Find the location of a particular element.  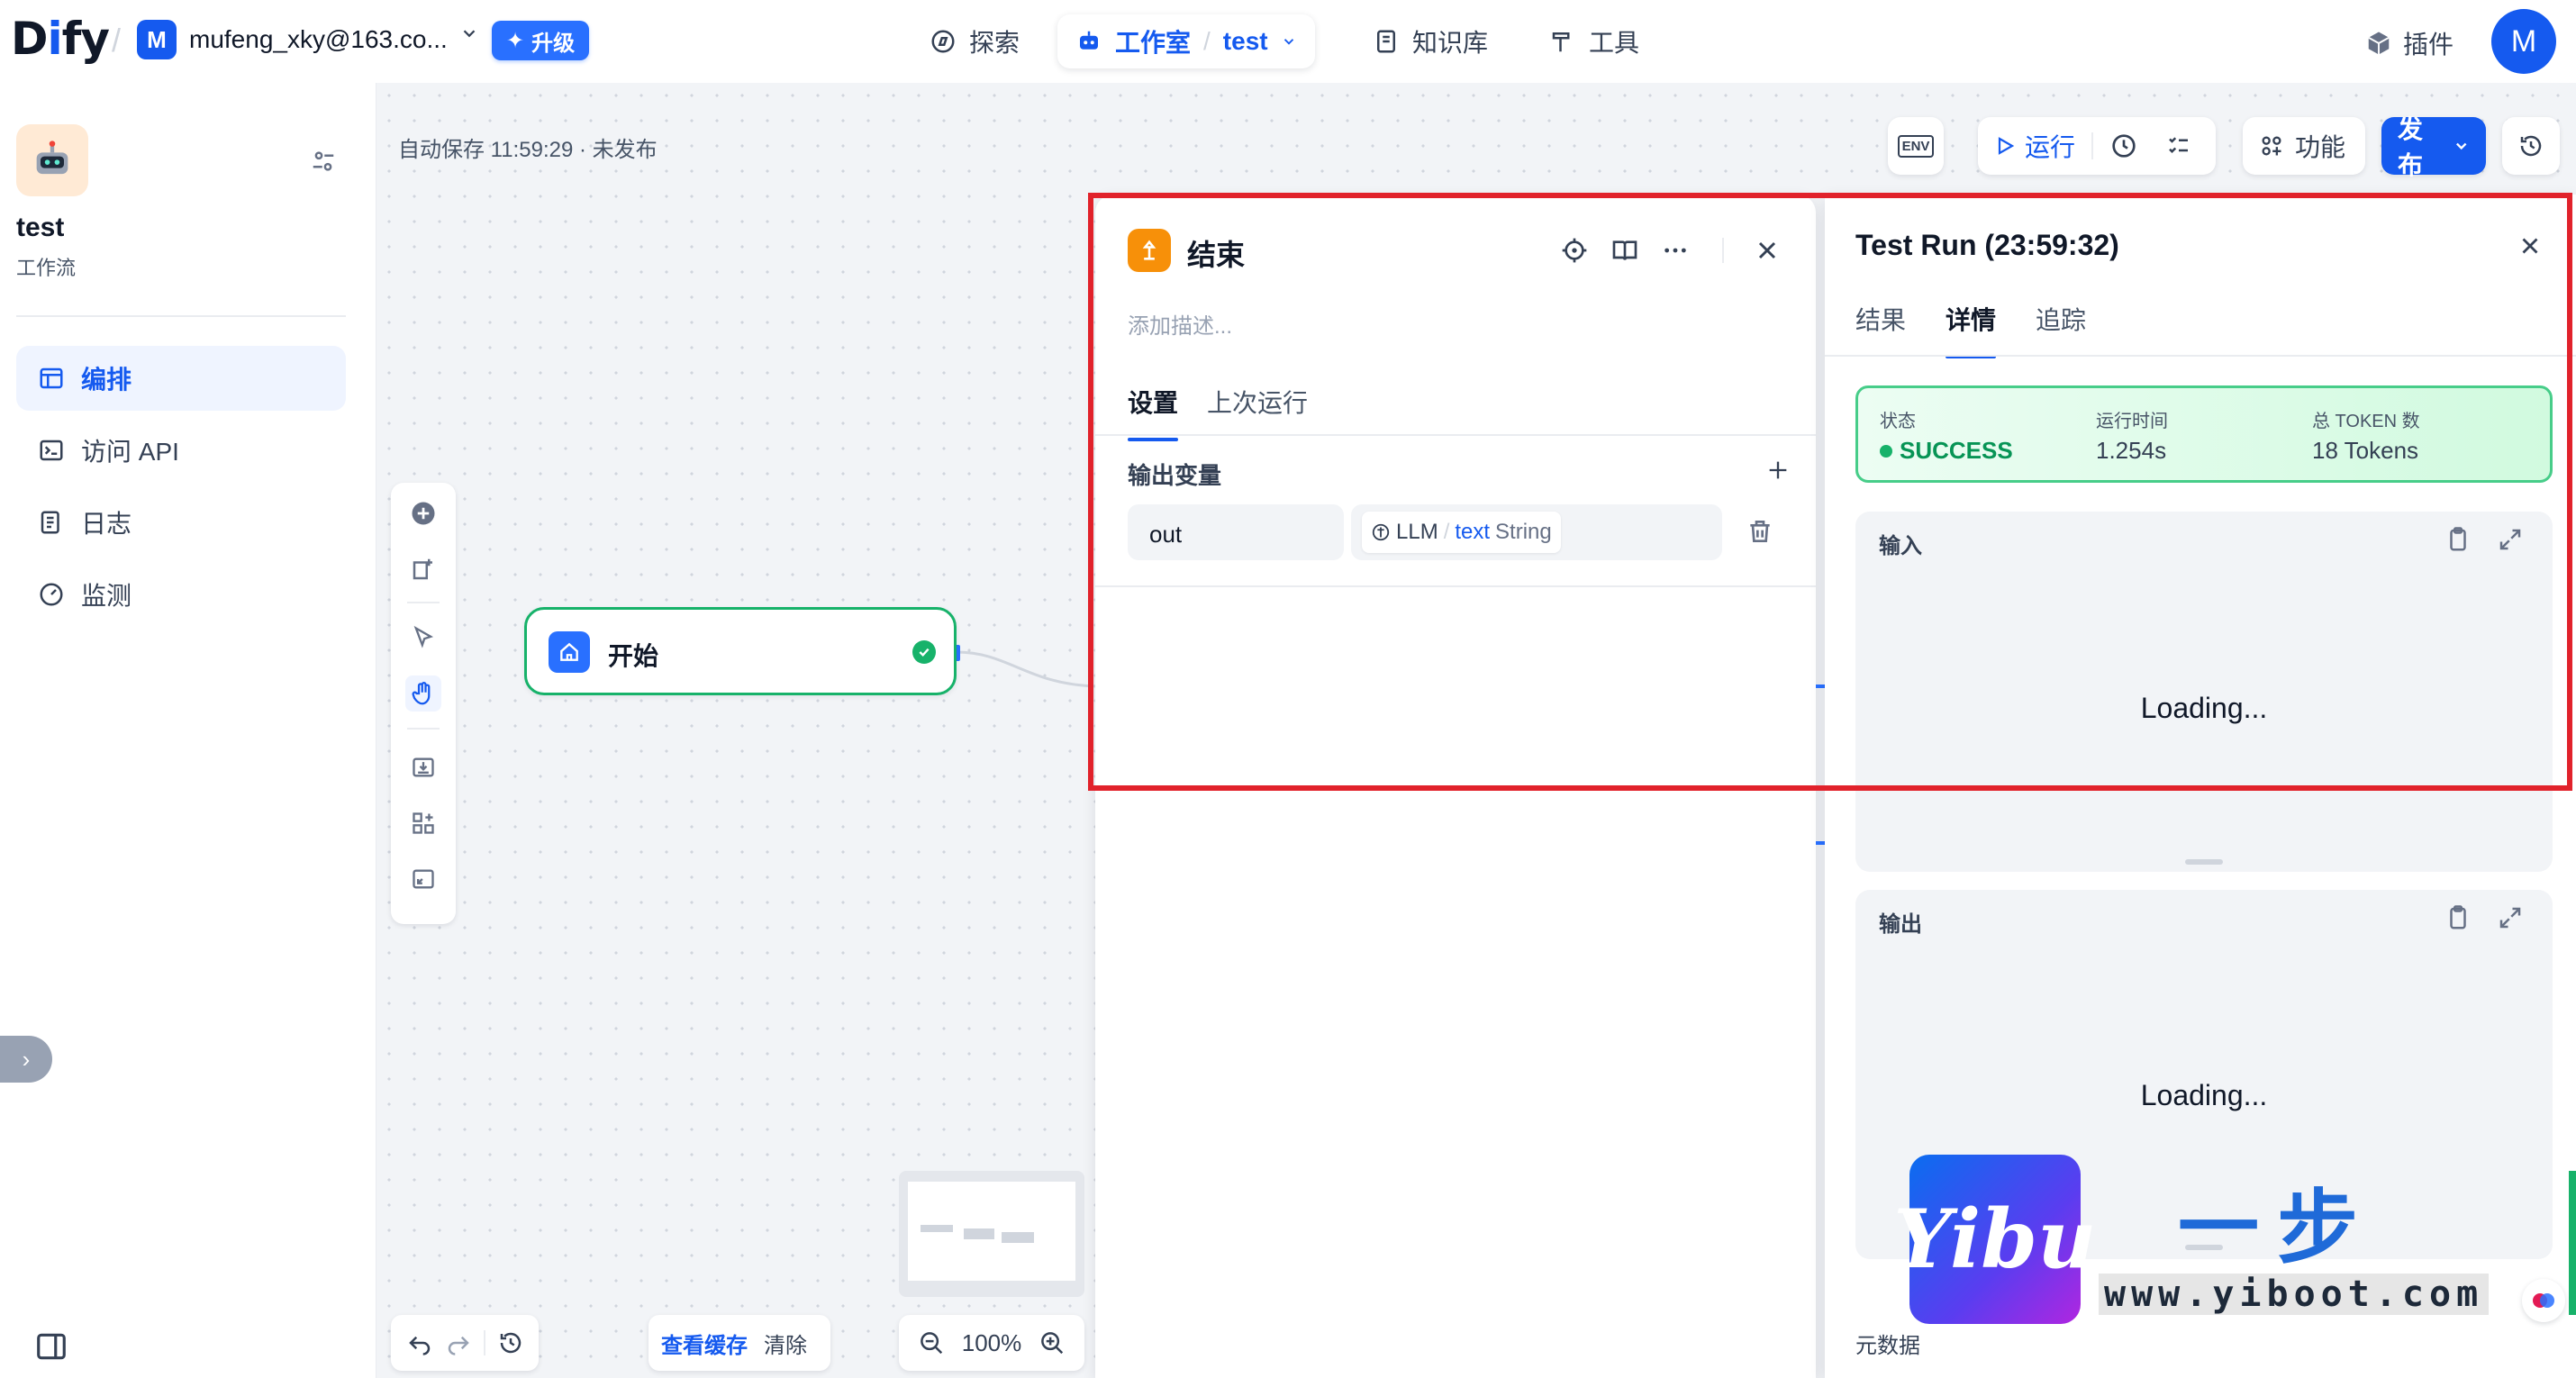

zoom-level: 100% is located at coordinates (992, 1343).